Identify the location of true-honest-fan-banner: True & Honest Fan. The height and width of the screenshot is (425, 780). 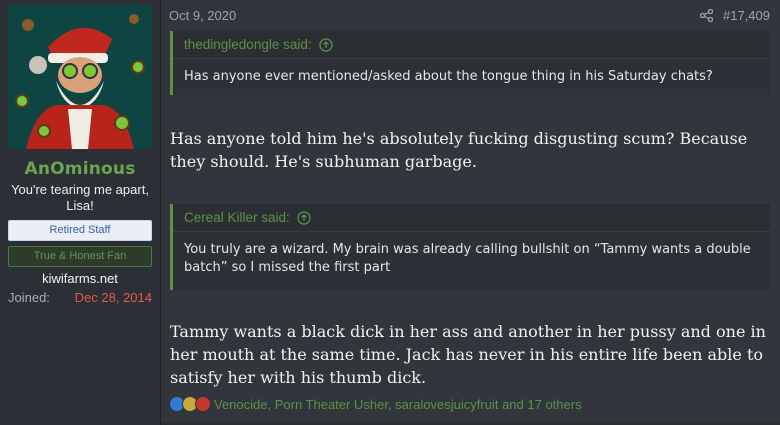
(80, 256).